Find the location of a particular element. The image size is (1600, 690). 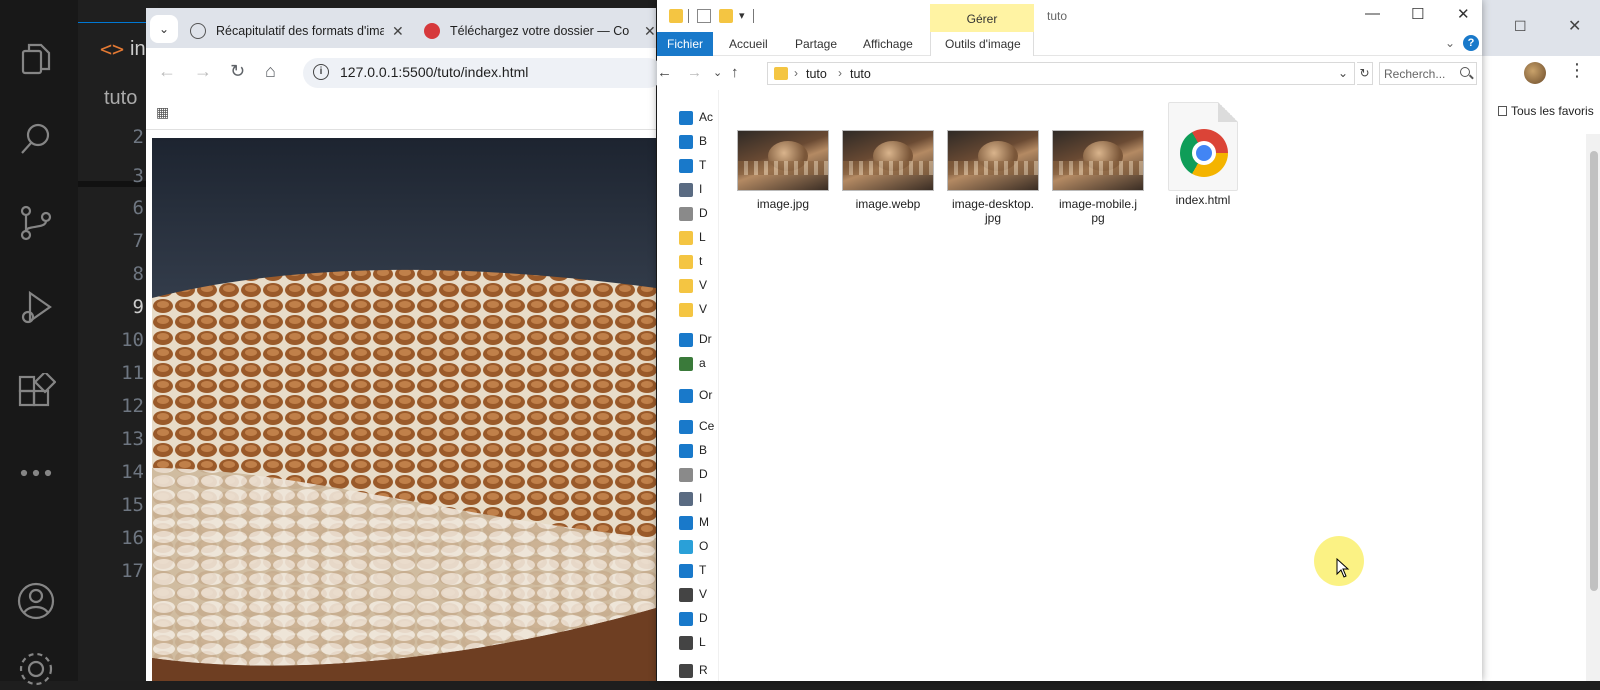

extensions-icon is located at coordinates (36, 393).